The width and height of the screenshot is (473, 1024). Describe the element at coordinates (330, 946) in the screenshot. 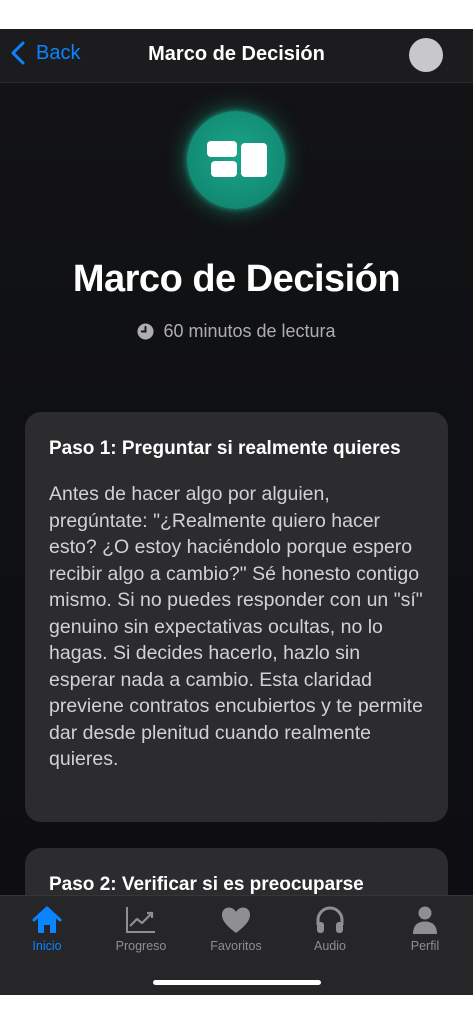

I see `tab-label: Audio` at that location.